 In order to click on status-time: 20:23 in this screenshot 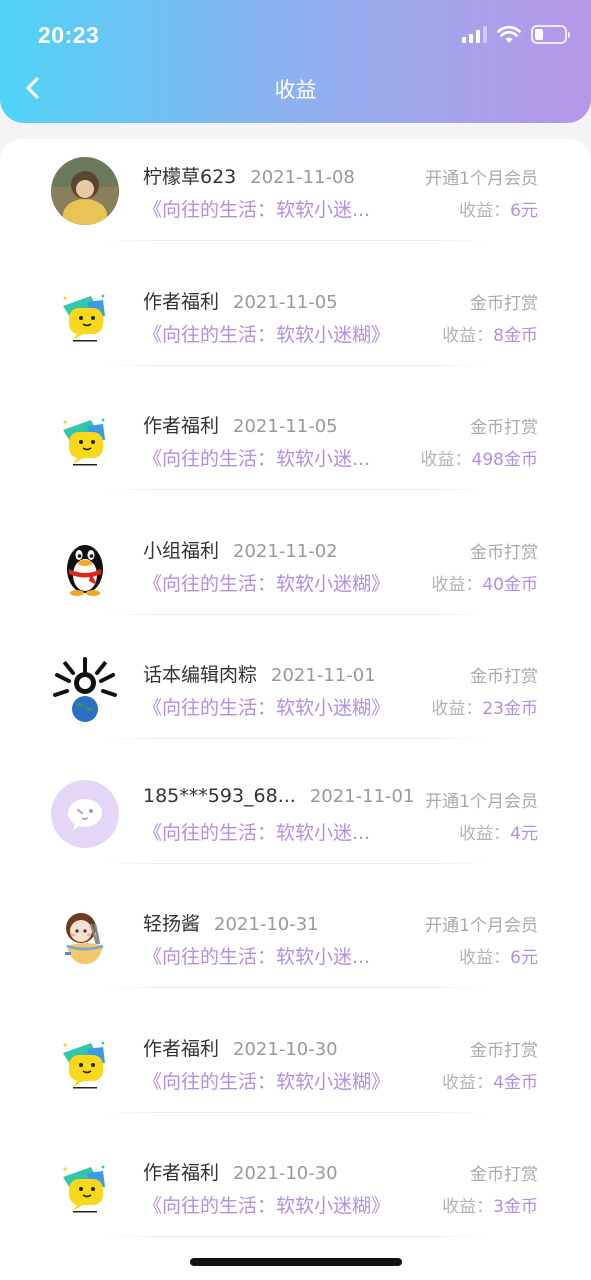, I will do `click(69, 35)`.